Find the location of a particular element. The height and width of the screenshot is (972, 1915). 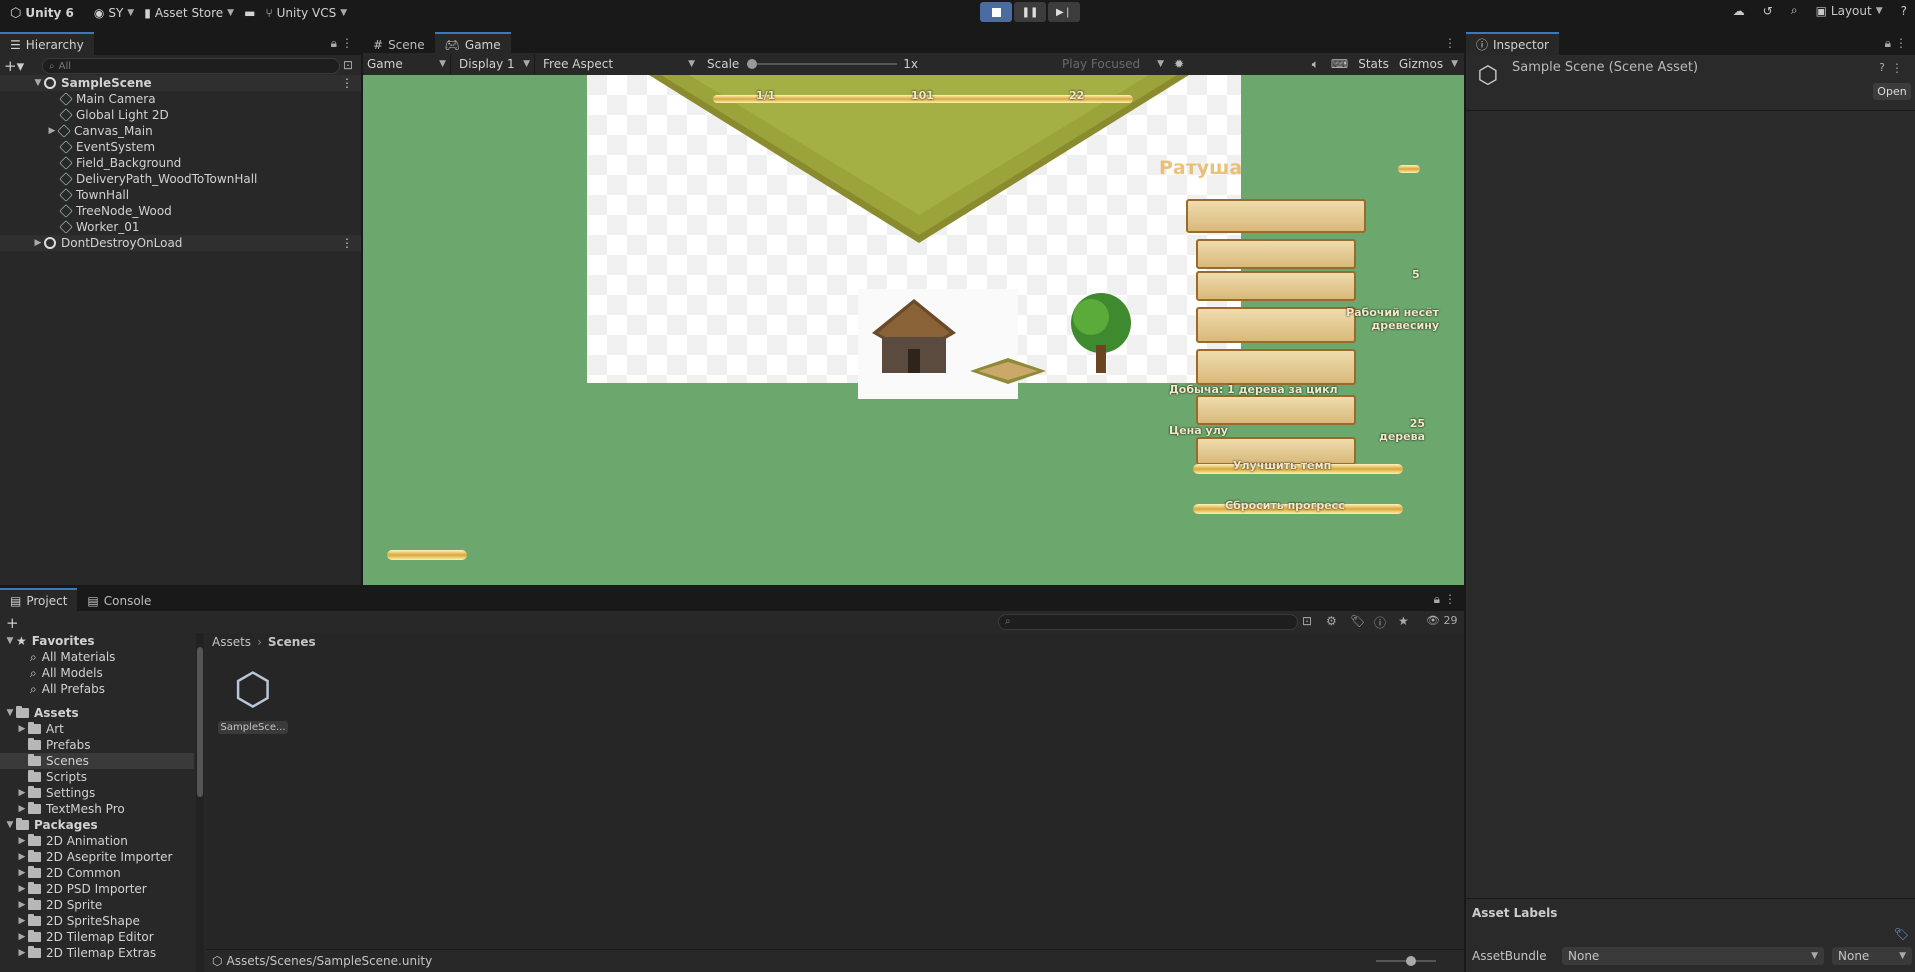

tree-item: ▶ 2D Tilemap Editor is located at coordinates (85, 937).